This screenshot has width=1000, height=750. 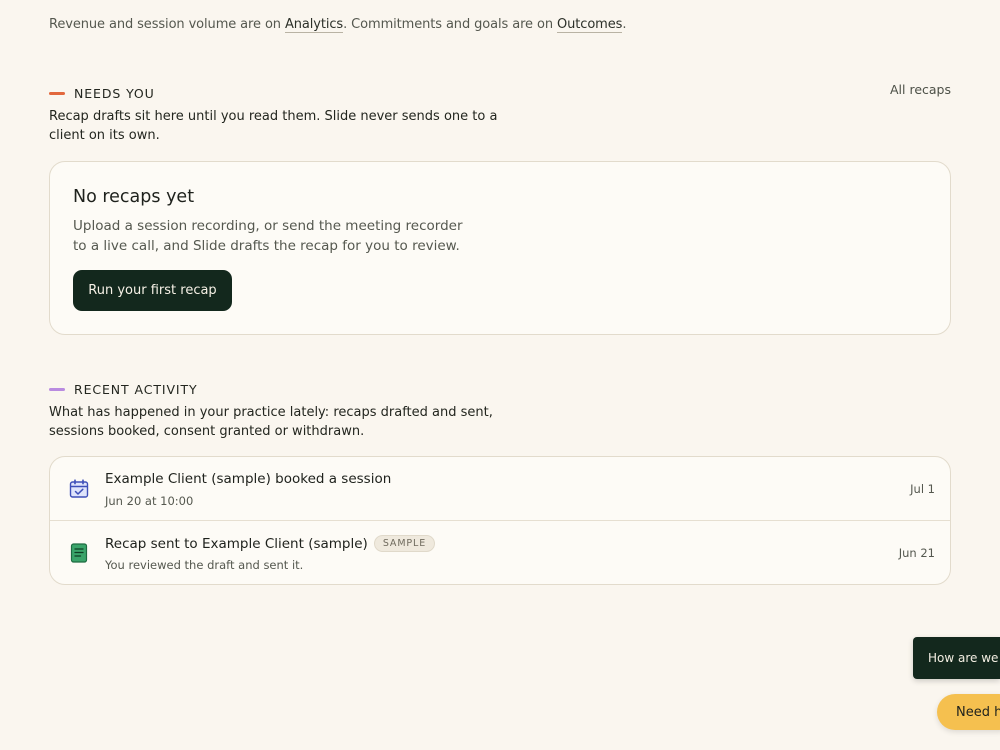 What do you see at coordinates (964, 658) in the screenshot?
I see `feedback-label: How are we doing?` at bounding box center [964, 658].